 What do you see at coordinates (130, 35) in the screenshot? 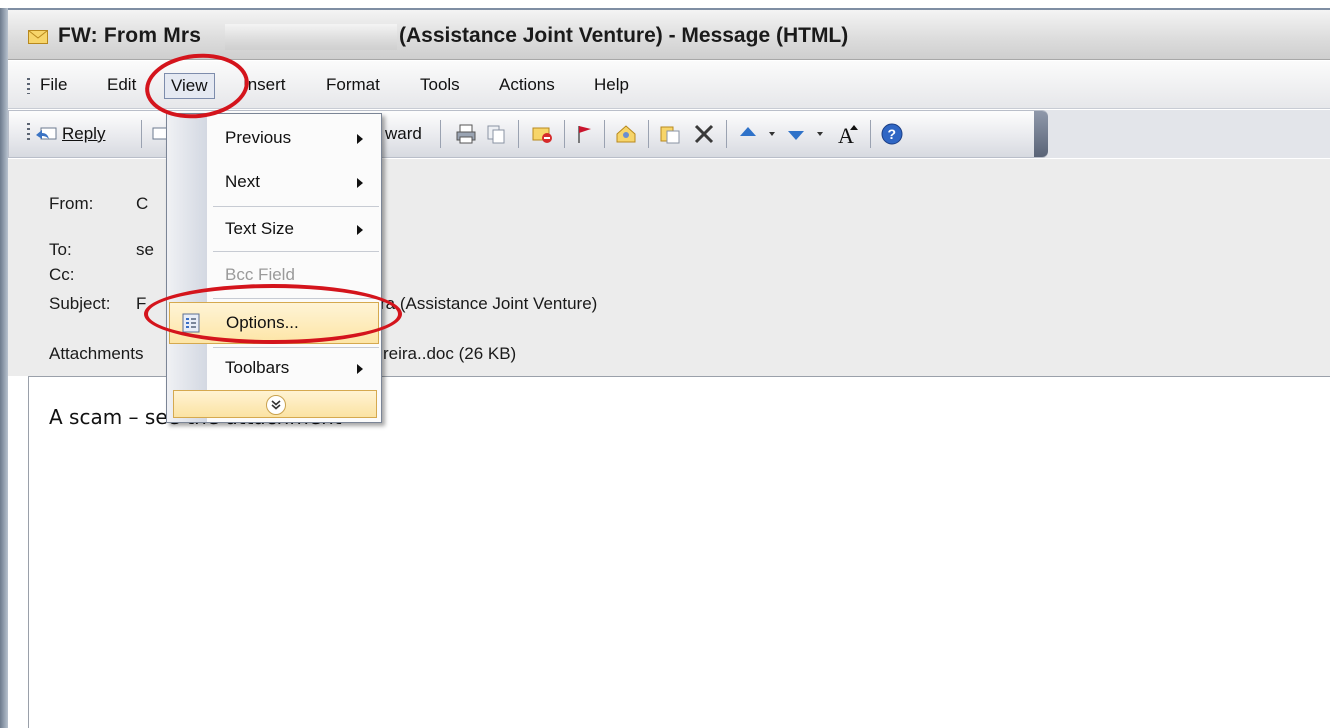
I see `window-title-prefix: FW: From Mrs` at bounding box center [130, 35].